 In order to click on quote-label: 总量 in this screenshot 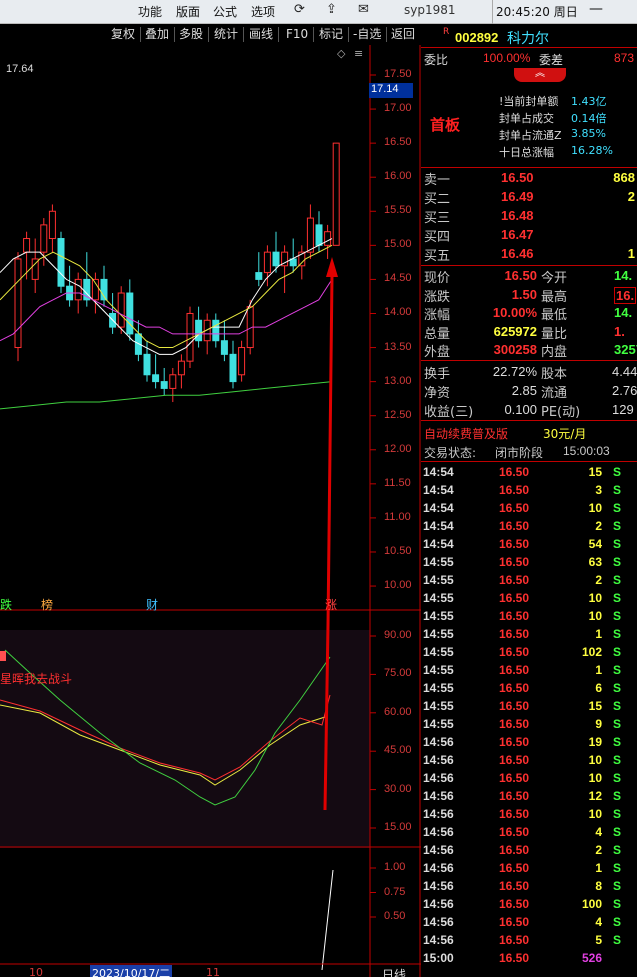, I will do `click(437, 334)`.